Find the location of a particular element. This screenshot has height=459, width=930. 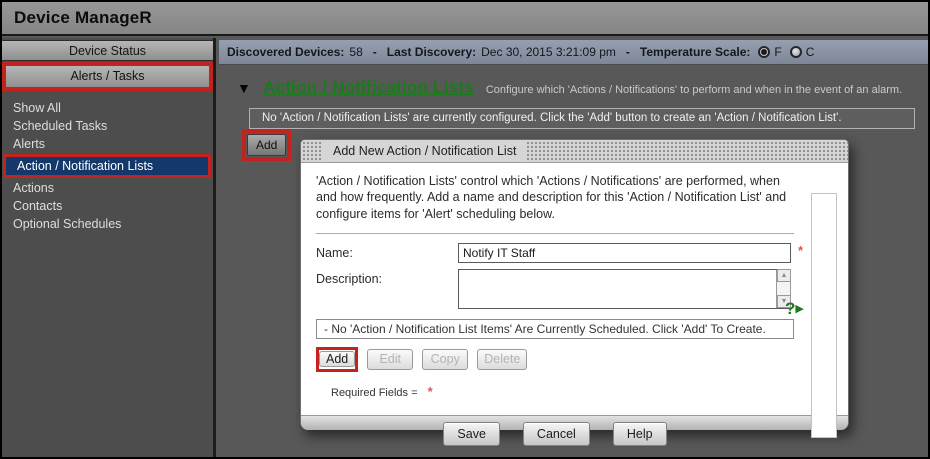

name-row: Name: * is located at coordinates (582, 252).